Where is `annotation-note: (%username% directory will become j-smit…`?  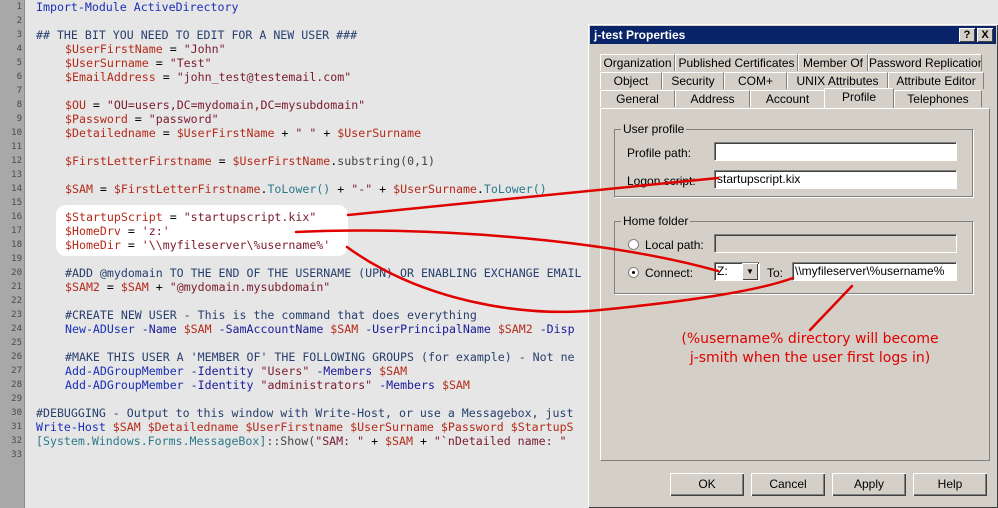
annotation-note: (%username% directory will become j-smit… is located at coordinates (810, 349).